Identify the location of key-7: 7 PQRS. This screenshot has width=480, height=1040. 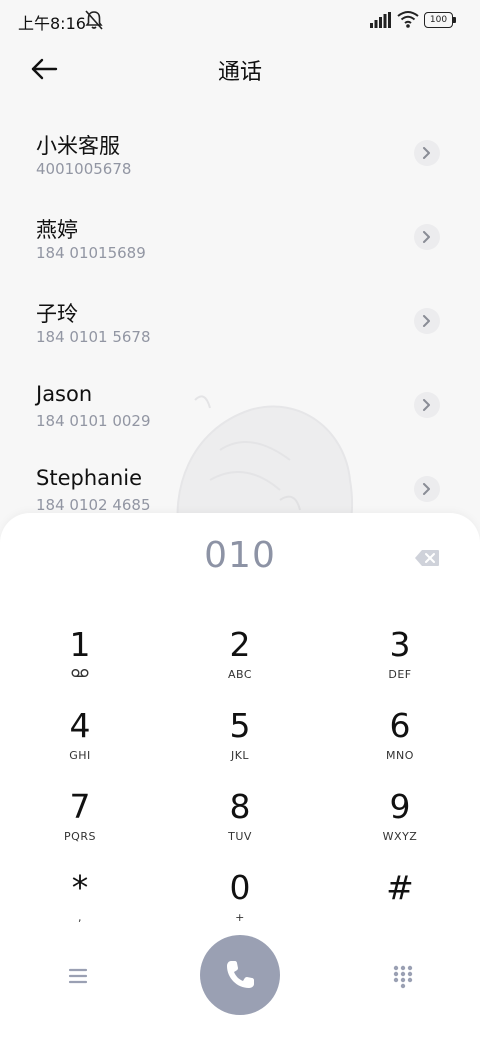
(80, 817).